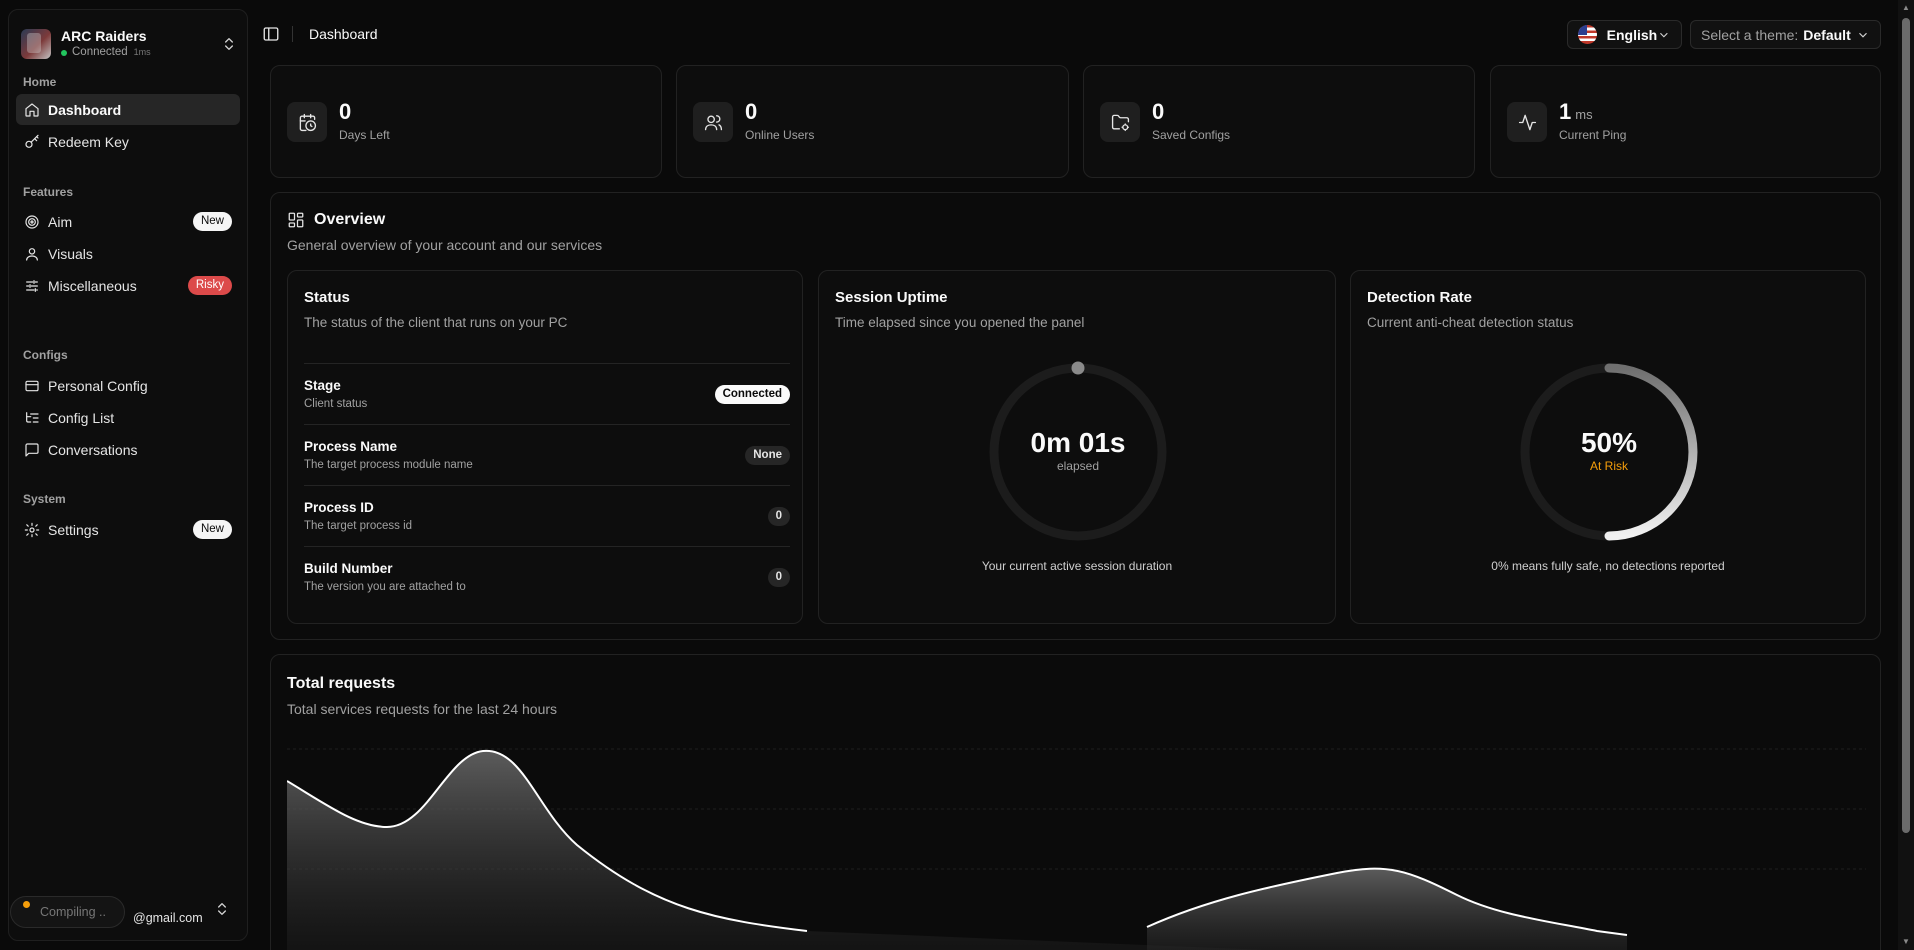 The height and width of the screenshot is (950, 1914). What do you see at coordinates (1685, 121) in the screenshot?
I see `stat-card-current-ping: 1 ms Current Ping` at bounding box center [1685, 121].